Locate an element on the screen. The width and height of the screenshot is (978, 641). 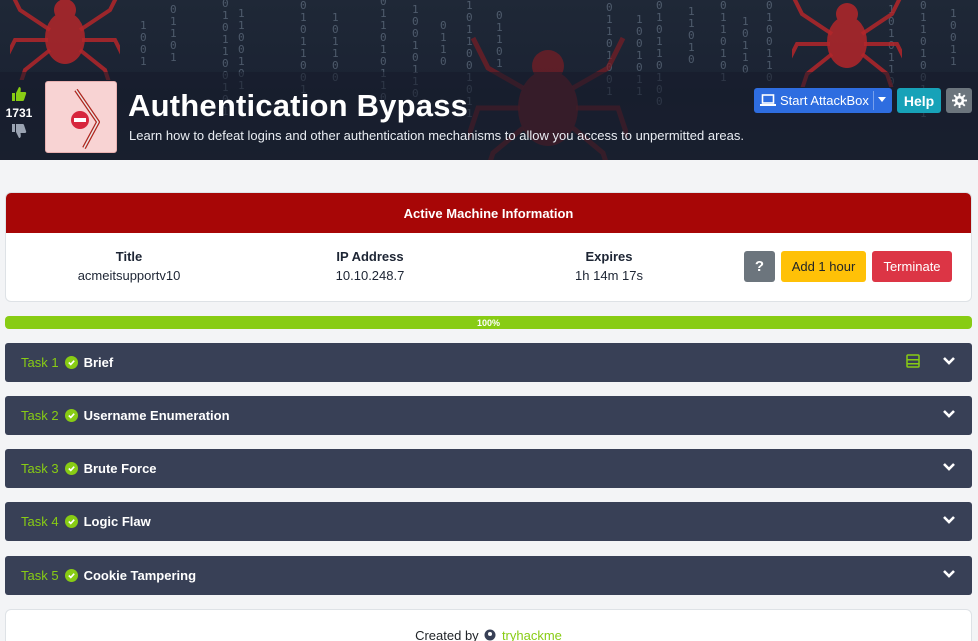
task-number: Task 4 is located at coordinates (40, 521).